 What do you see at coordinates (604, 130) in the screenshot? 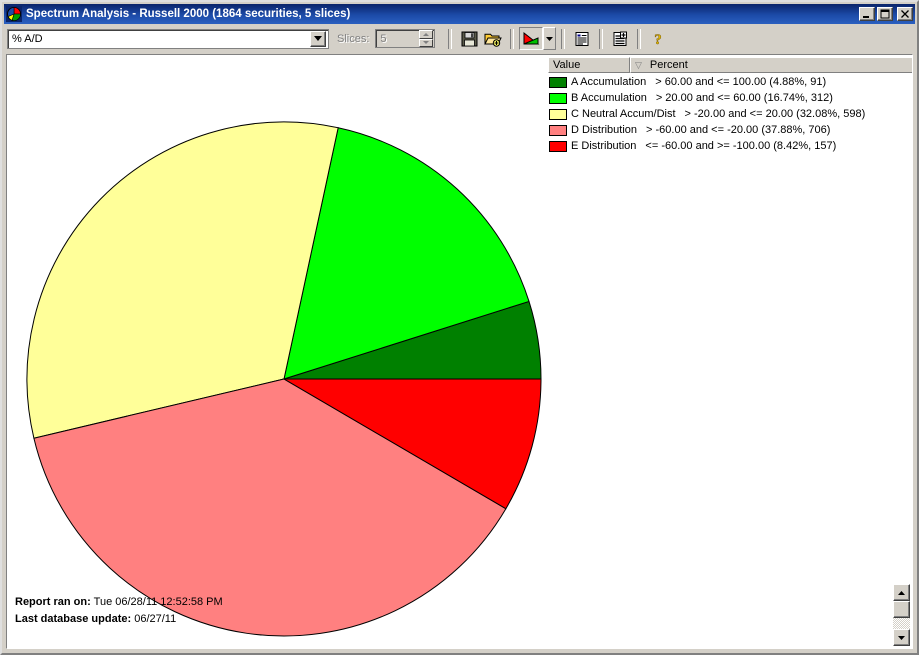
I see `legend-item-label: D Distribution` at bounding box center [604, 130].